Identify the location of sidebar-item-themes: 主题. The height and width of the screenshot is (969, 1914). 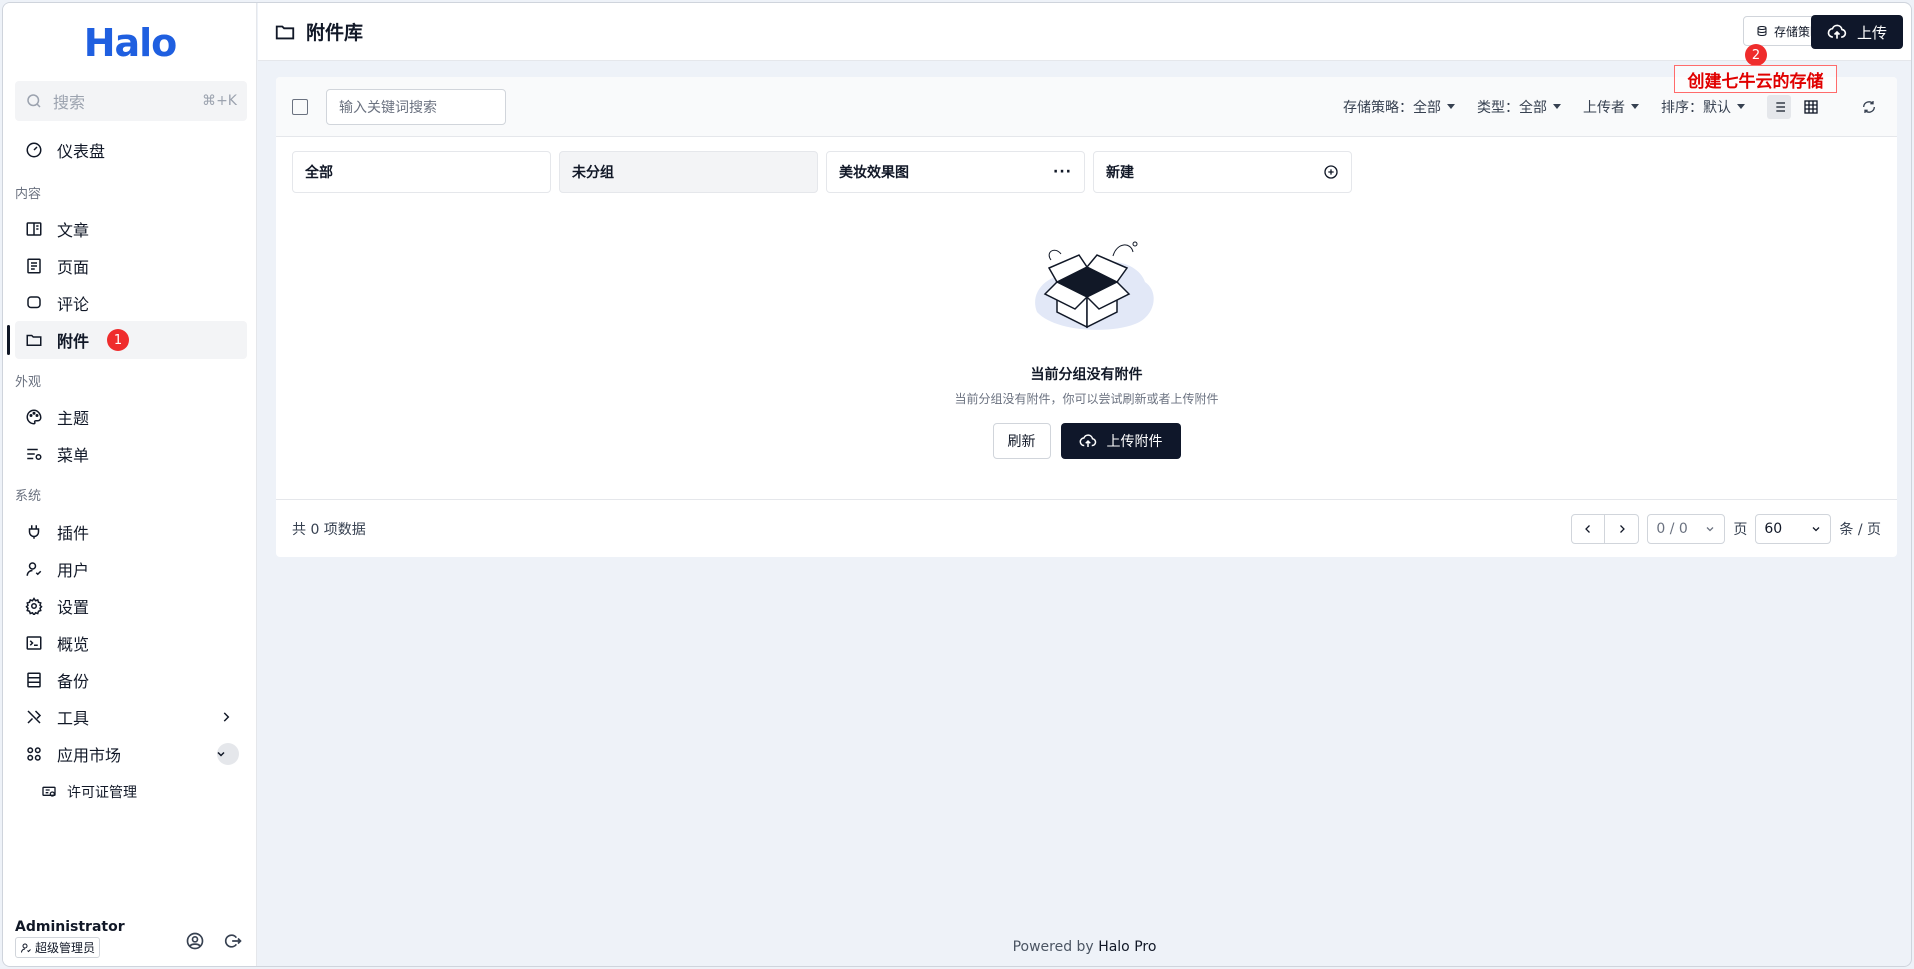
(131, 417).